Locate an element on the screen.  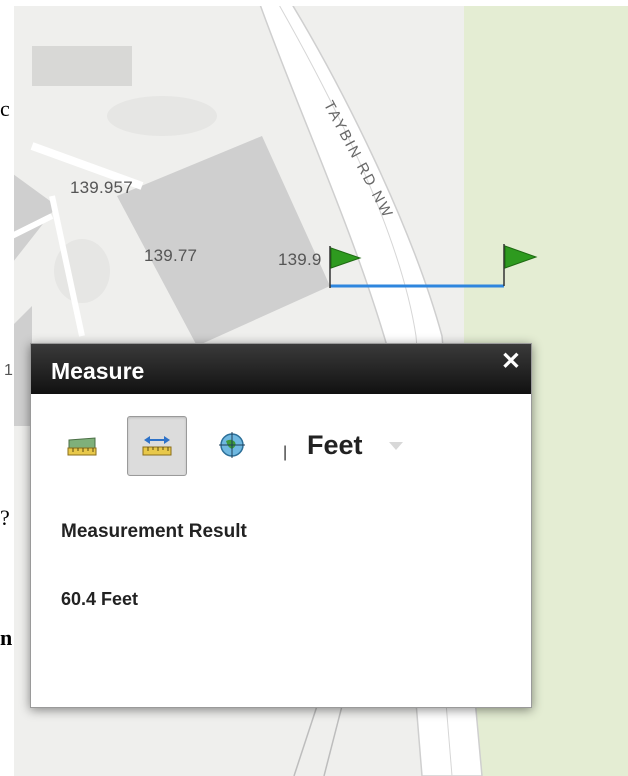
document-char: ? is located at coordinates (5, 517).